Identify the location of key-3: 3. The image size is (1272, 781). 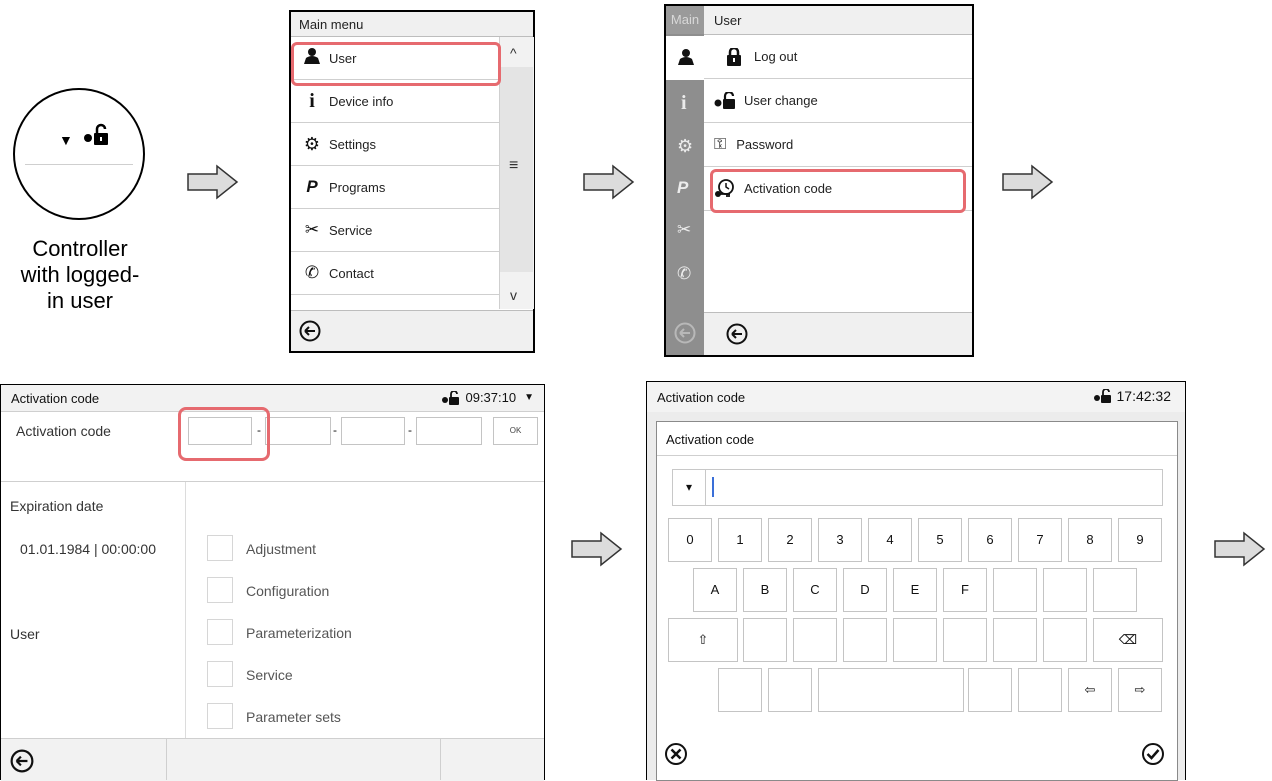
(840, 540).